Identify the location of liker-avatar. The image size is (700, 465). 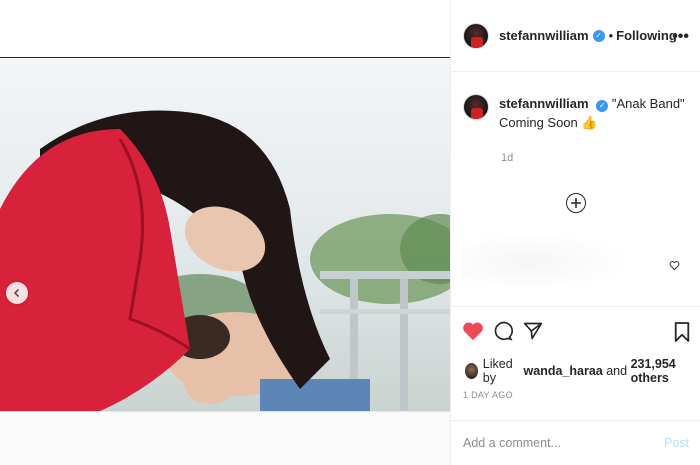
(471, 371).